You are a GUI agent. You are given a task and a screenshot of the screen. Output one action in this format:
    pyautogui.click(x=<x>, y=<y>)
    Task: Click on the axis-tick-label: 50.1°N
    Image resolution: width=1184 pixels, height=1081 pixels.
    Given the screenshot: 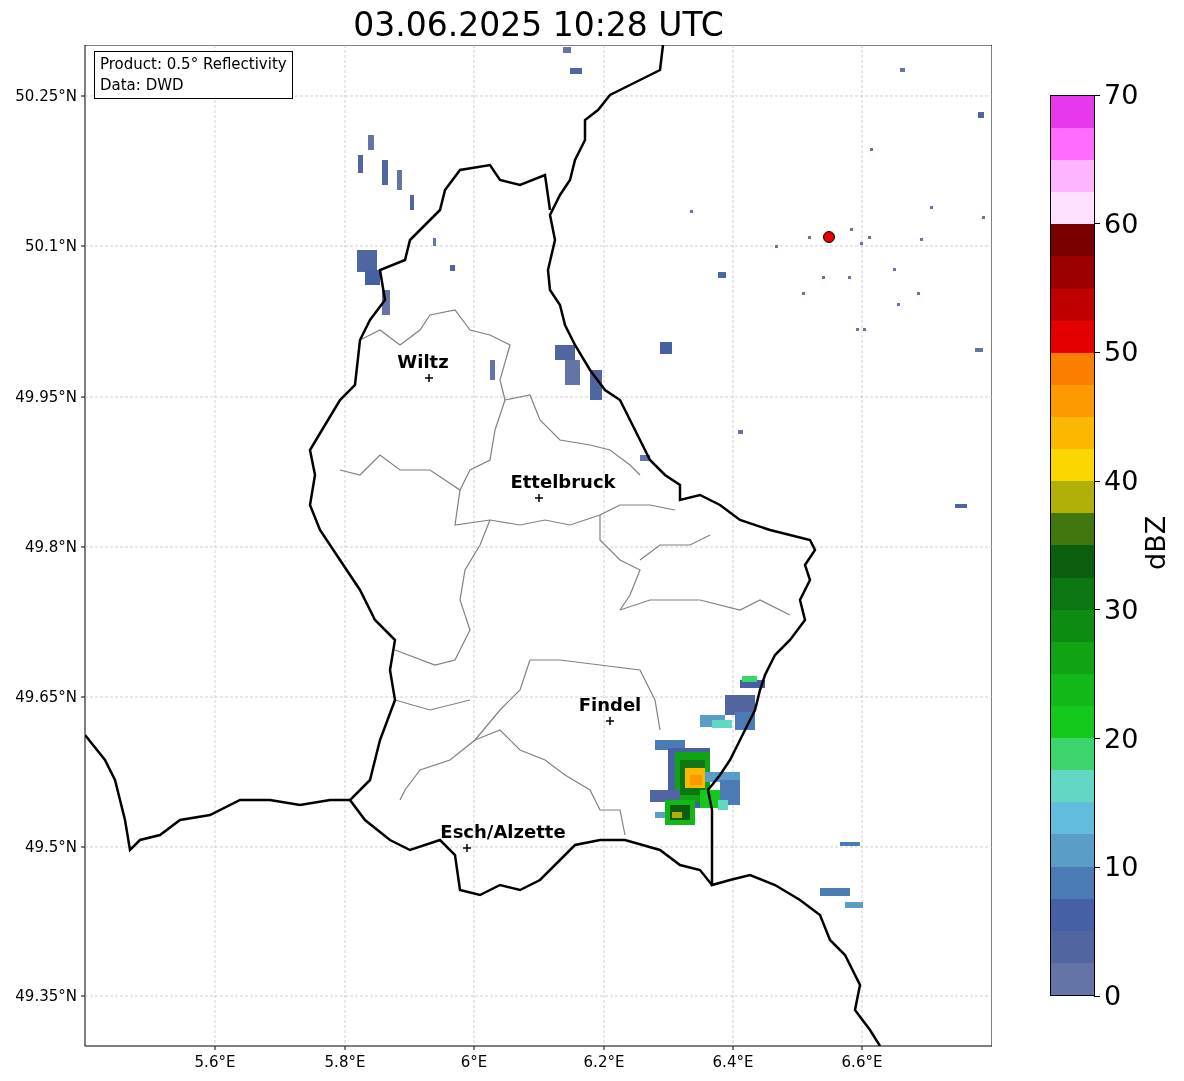 What is the action you would take?
    pyautogui.click(x=50, y=246)
    